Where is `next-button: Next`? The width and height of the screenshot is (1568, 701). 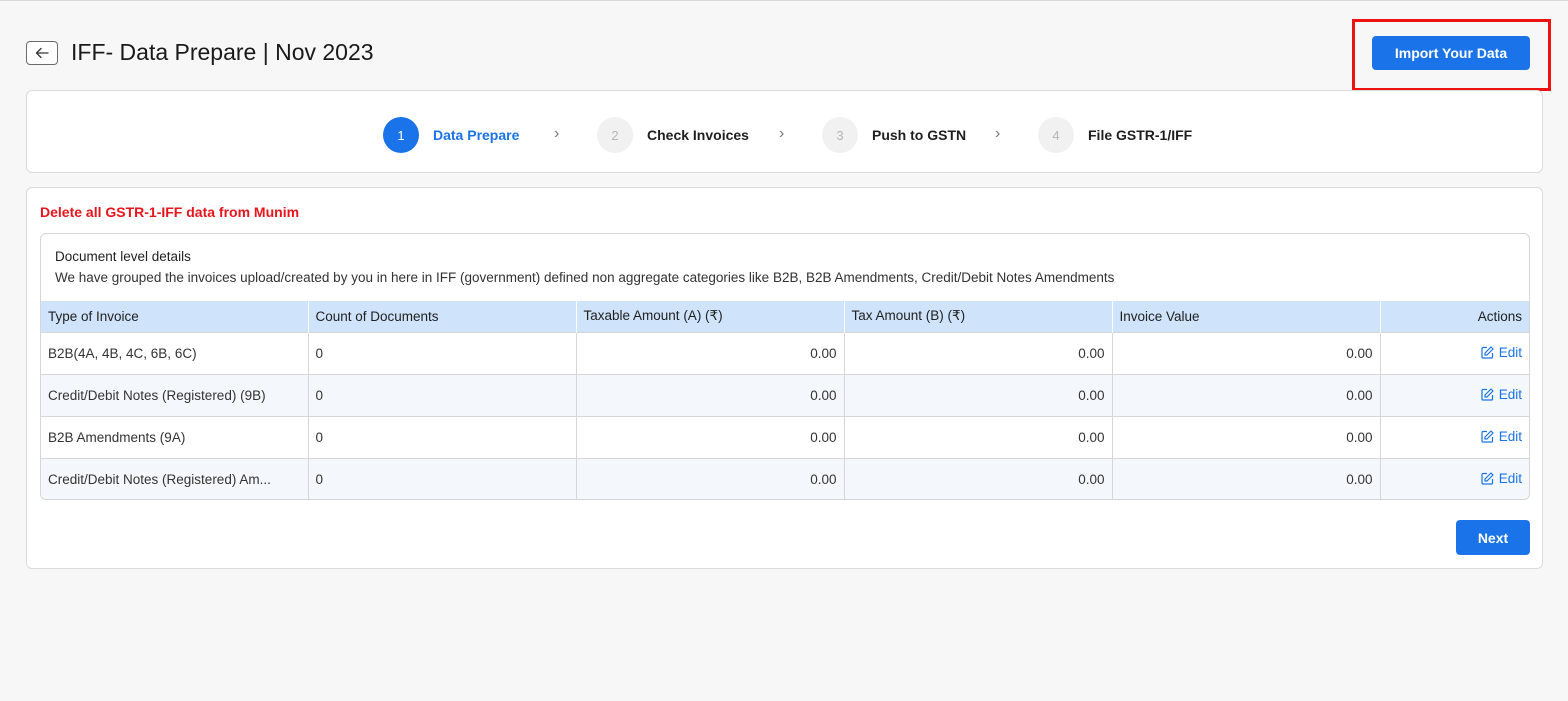 next-button: Next is located at coordinates (1493, 537).